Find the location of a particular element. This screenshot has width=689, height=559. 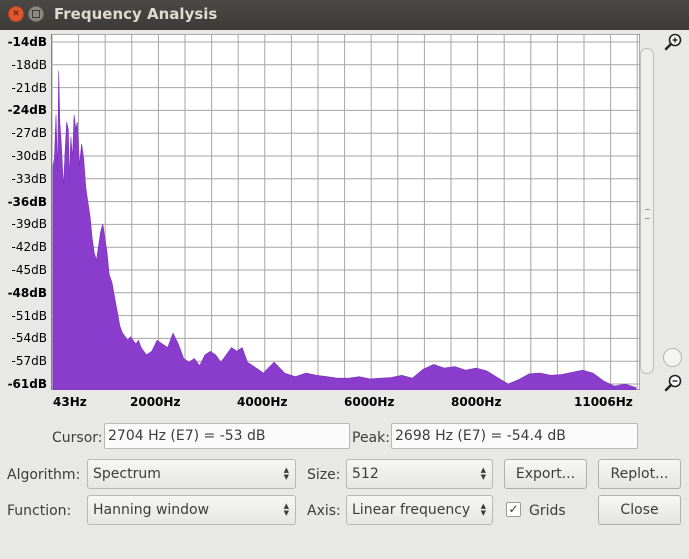

y-tick-label: -61dB is located at coordinates (27, 384).